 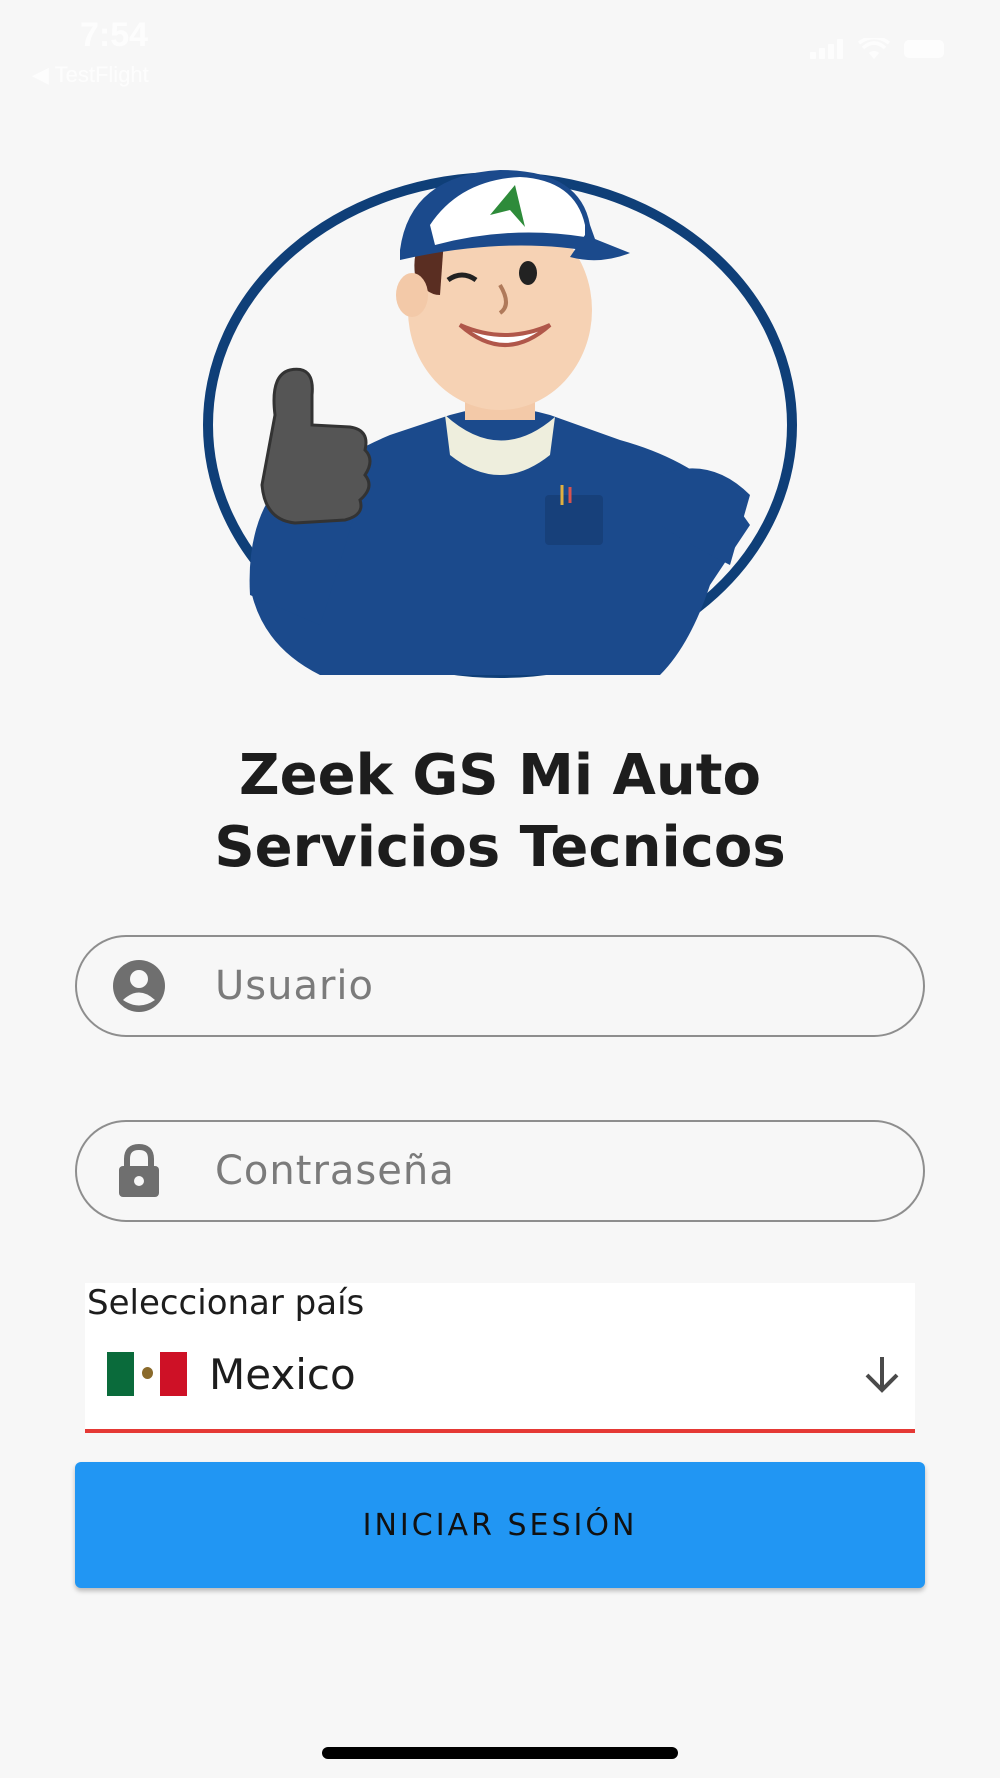 I want to click on password-field, so click(x=500, y=1171).